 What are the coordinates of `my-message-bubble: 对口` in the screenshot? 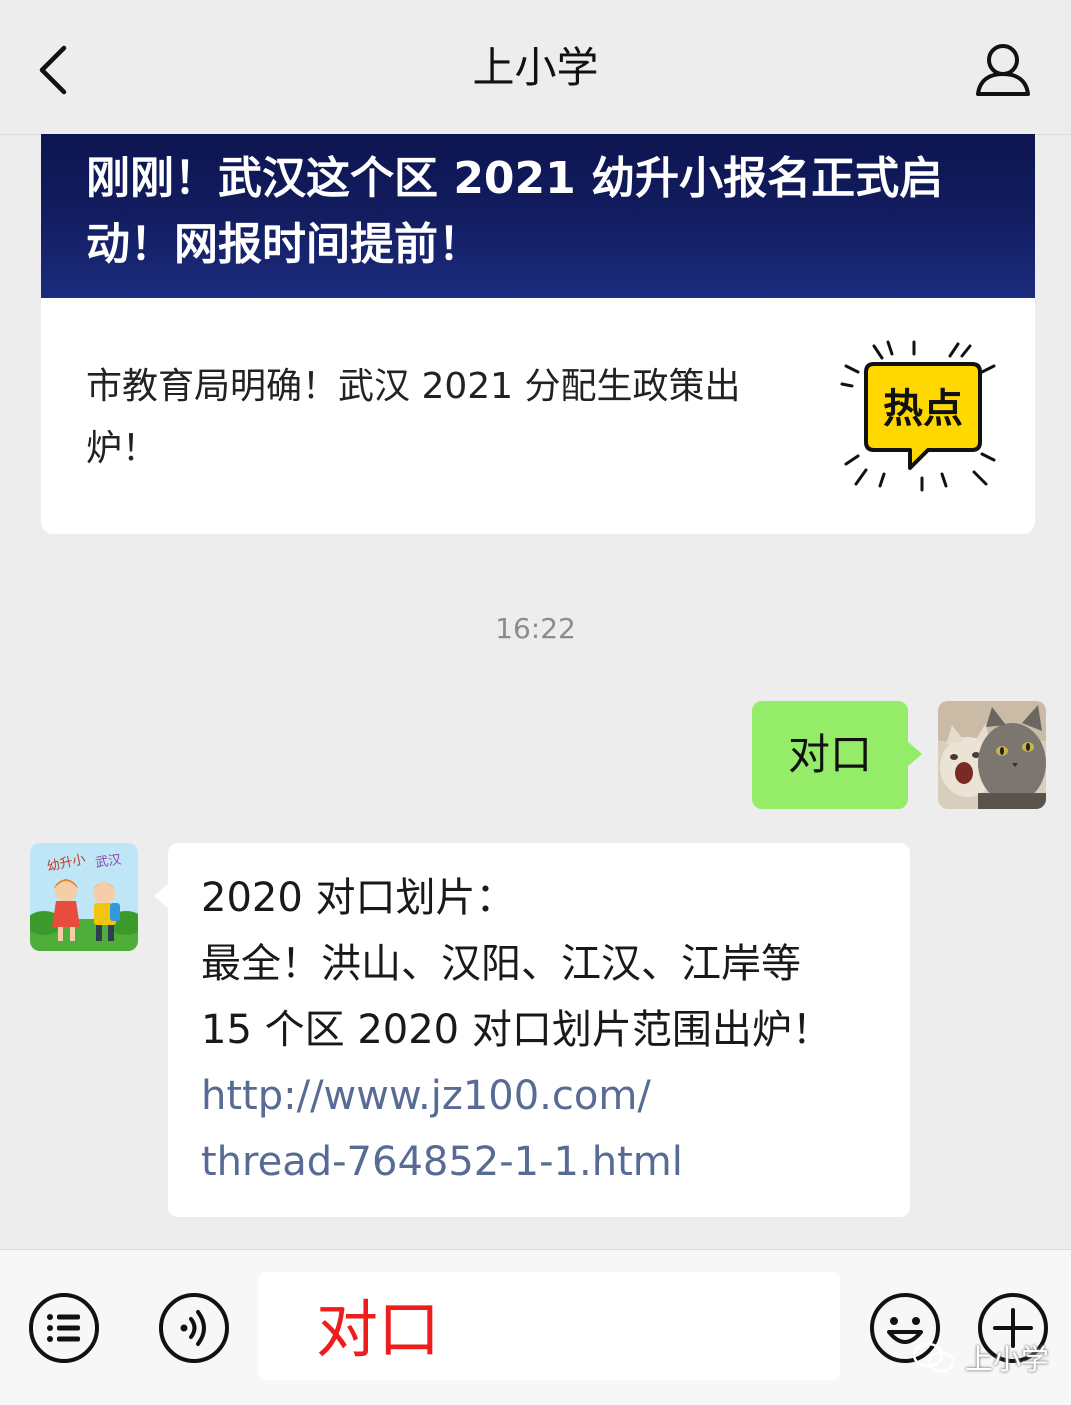 It's located at (837, 755).